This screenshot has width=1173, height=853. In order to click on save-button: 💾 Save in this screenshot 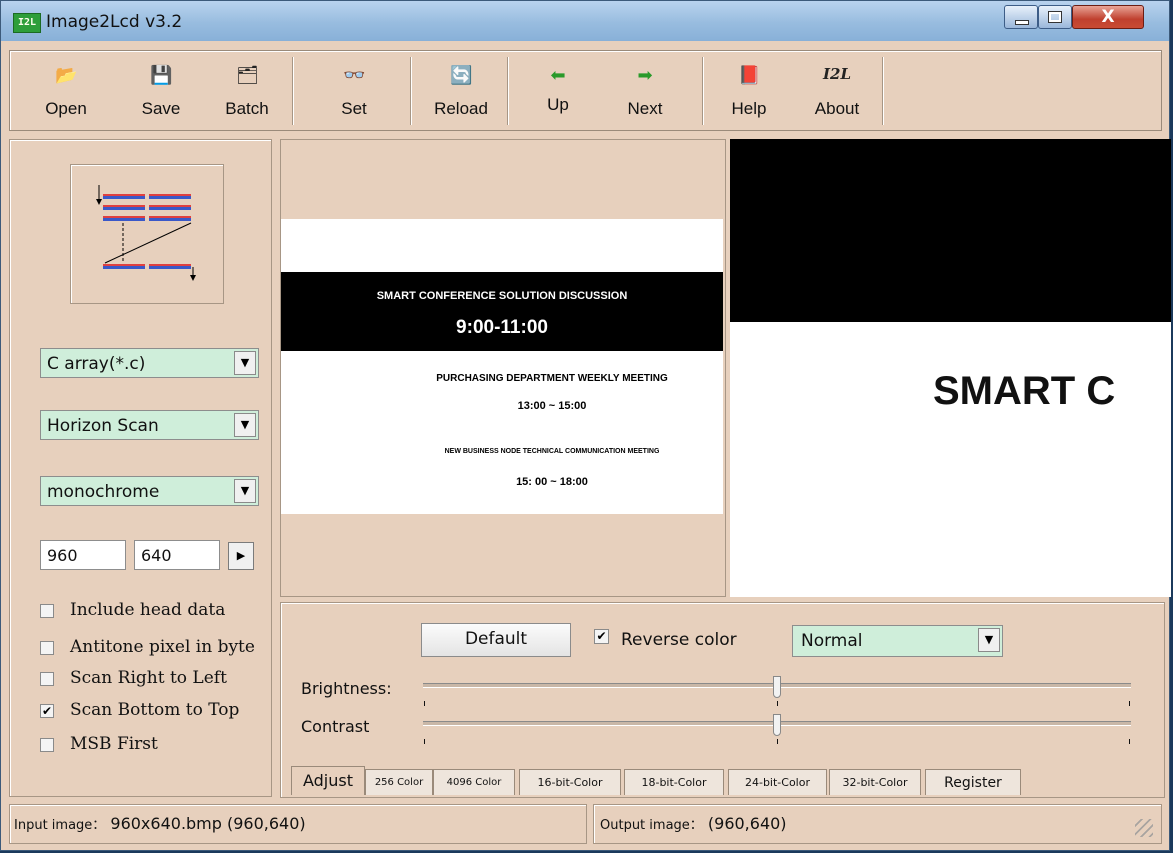, I will do `click(161, 90)`.